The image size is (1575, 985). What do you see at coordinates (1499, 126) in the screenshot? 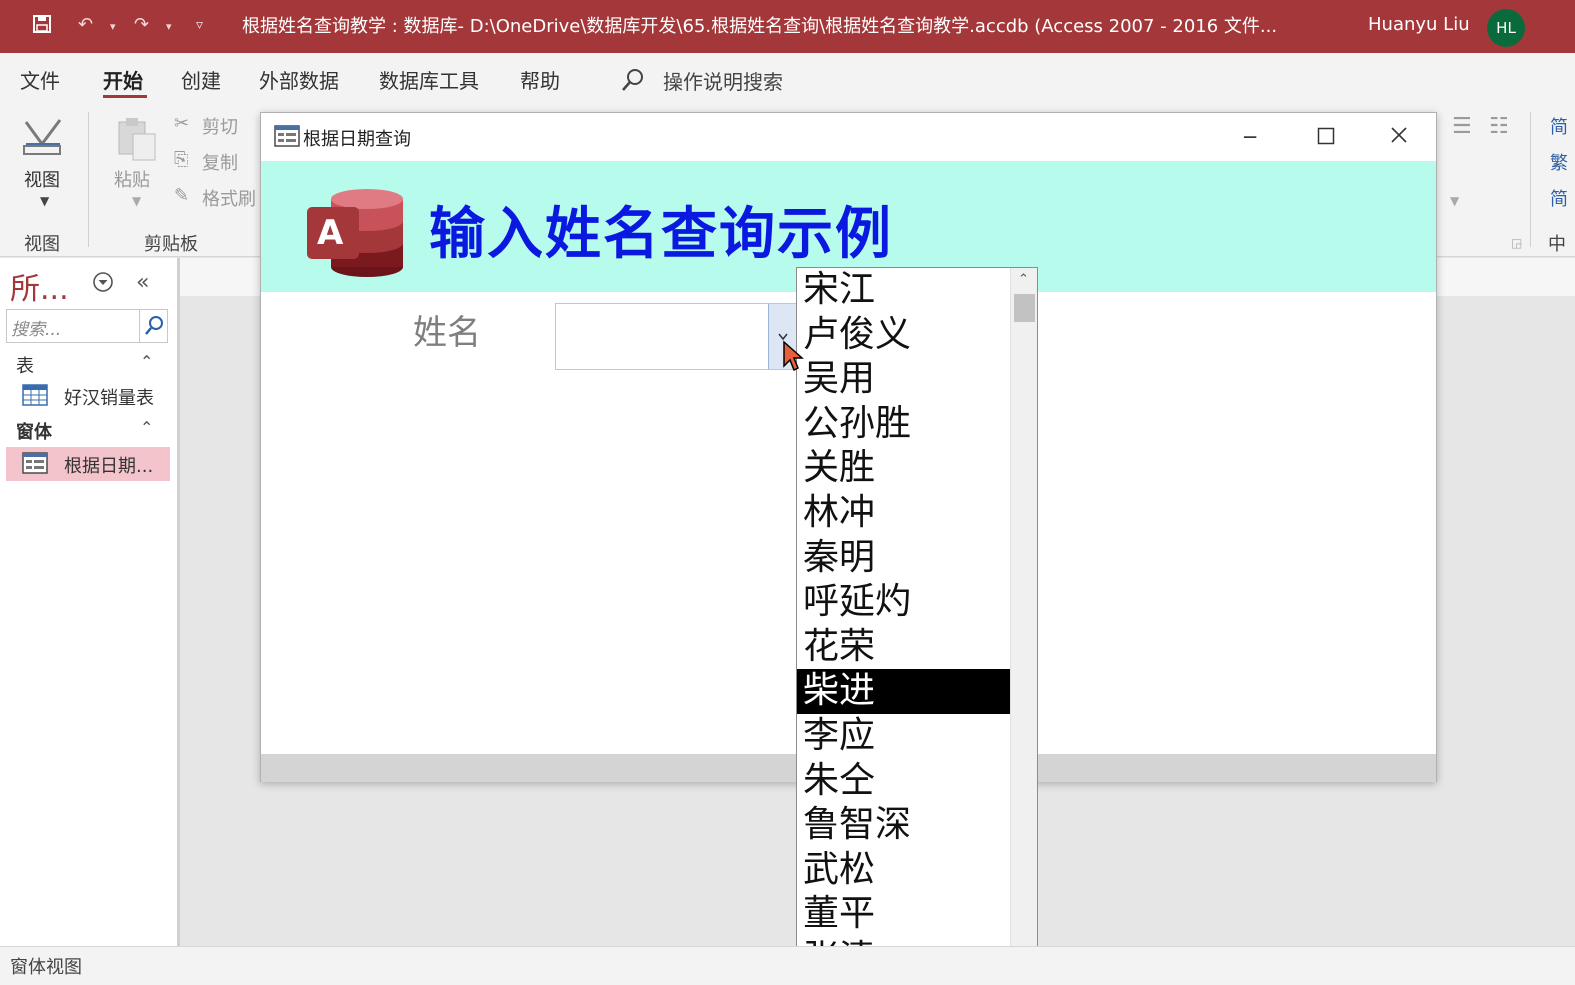
I see `numbering-icon: ☷` at bounding box center [1499, 126].